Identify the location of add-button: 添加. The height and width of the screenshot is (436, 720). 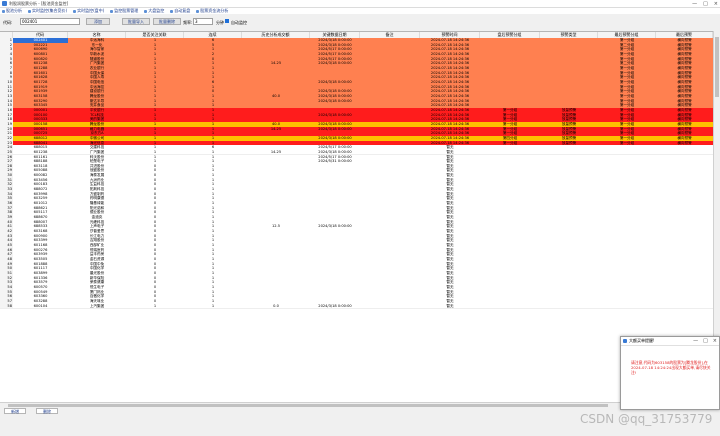
(98, 21).